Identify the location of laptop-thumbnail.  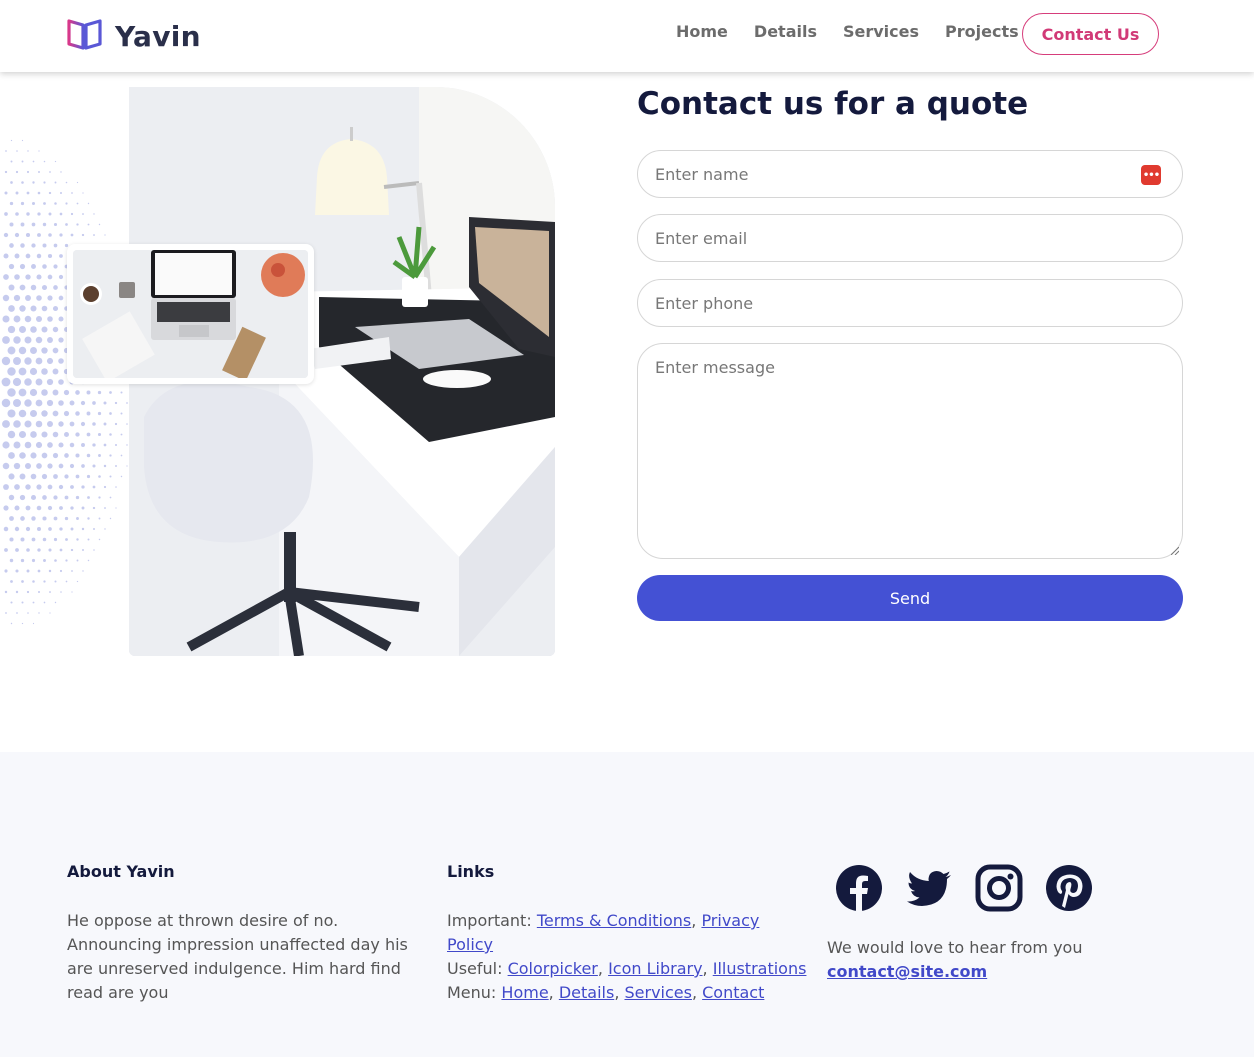
(190, 314).